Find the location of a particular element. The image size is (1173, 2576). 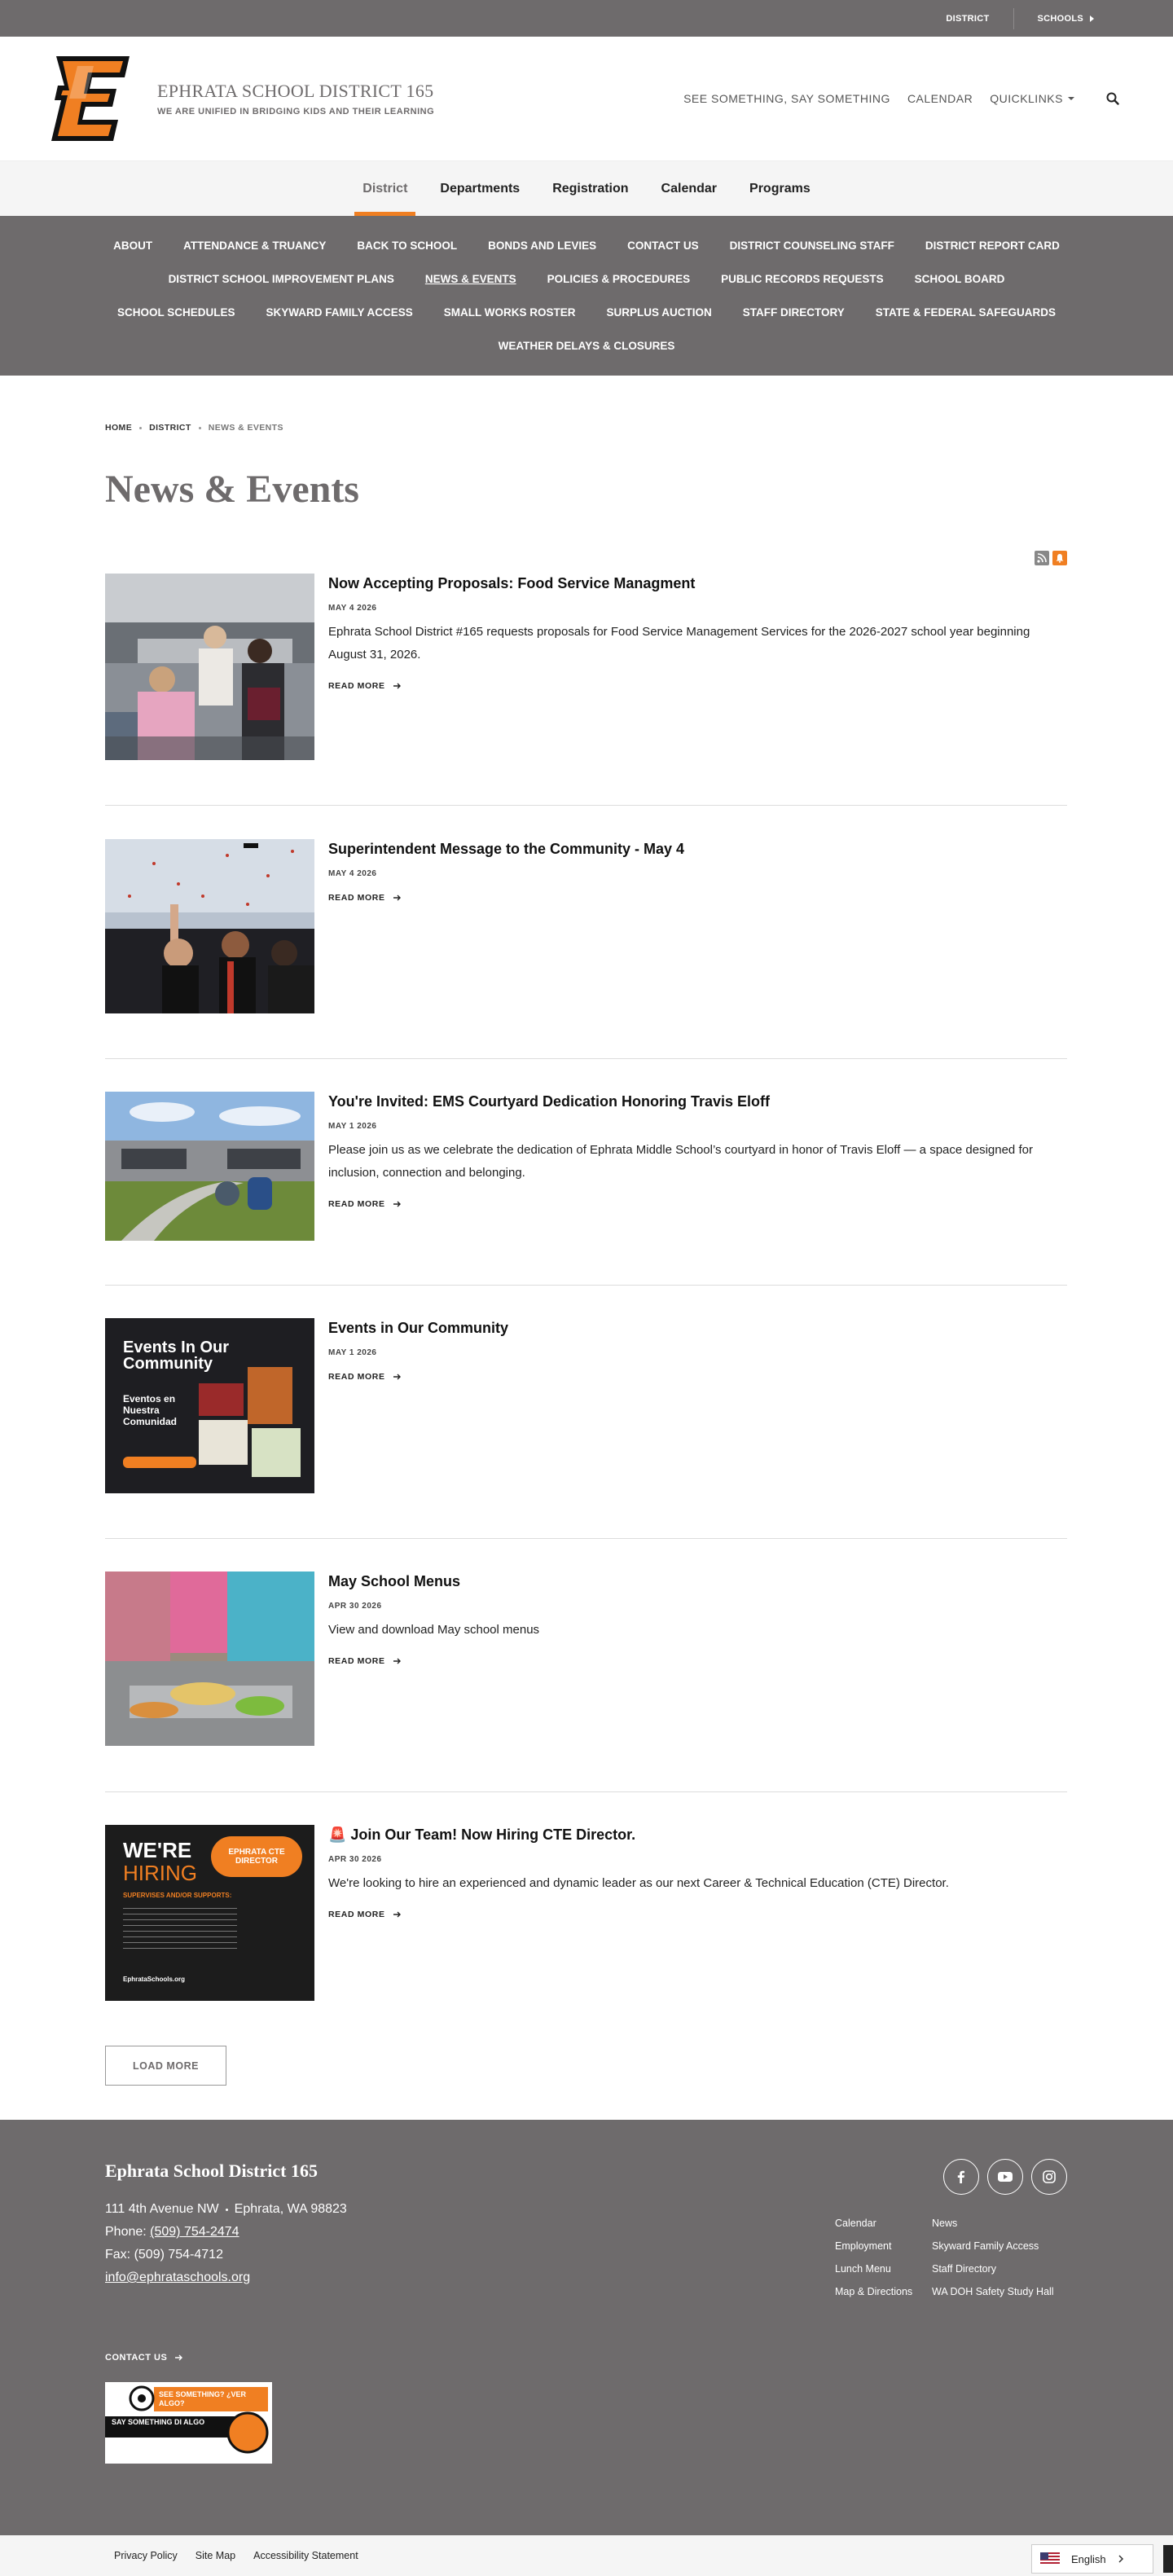

footer-link-calendar: Calendar is located at coordinates (883, 2223).